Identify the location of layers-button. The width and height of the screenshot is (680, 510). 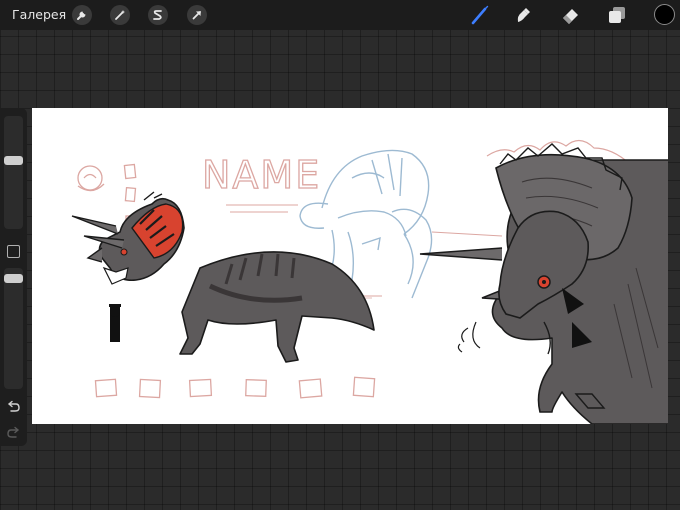
(617, 15).